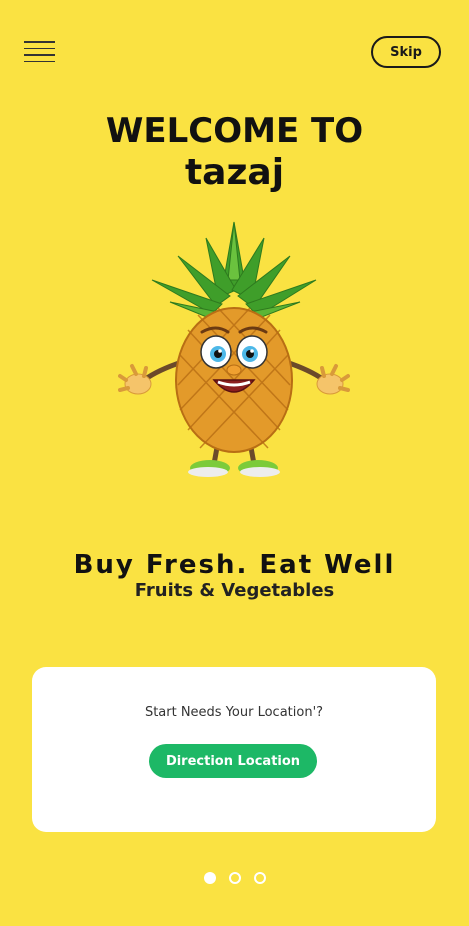 This screenshot has width=469, height=926. Describe the element at coordinates (234, 590) in the screenshot. I see `tagline-sub: Fruits & Vegetables` at that location.